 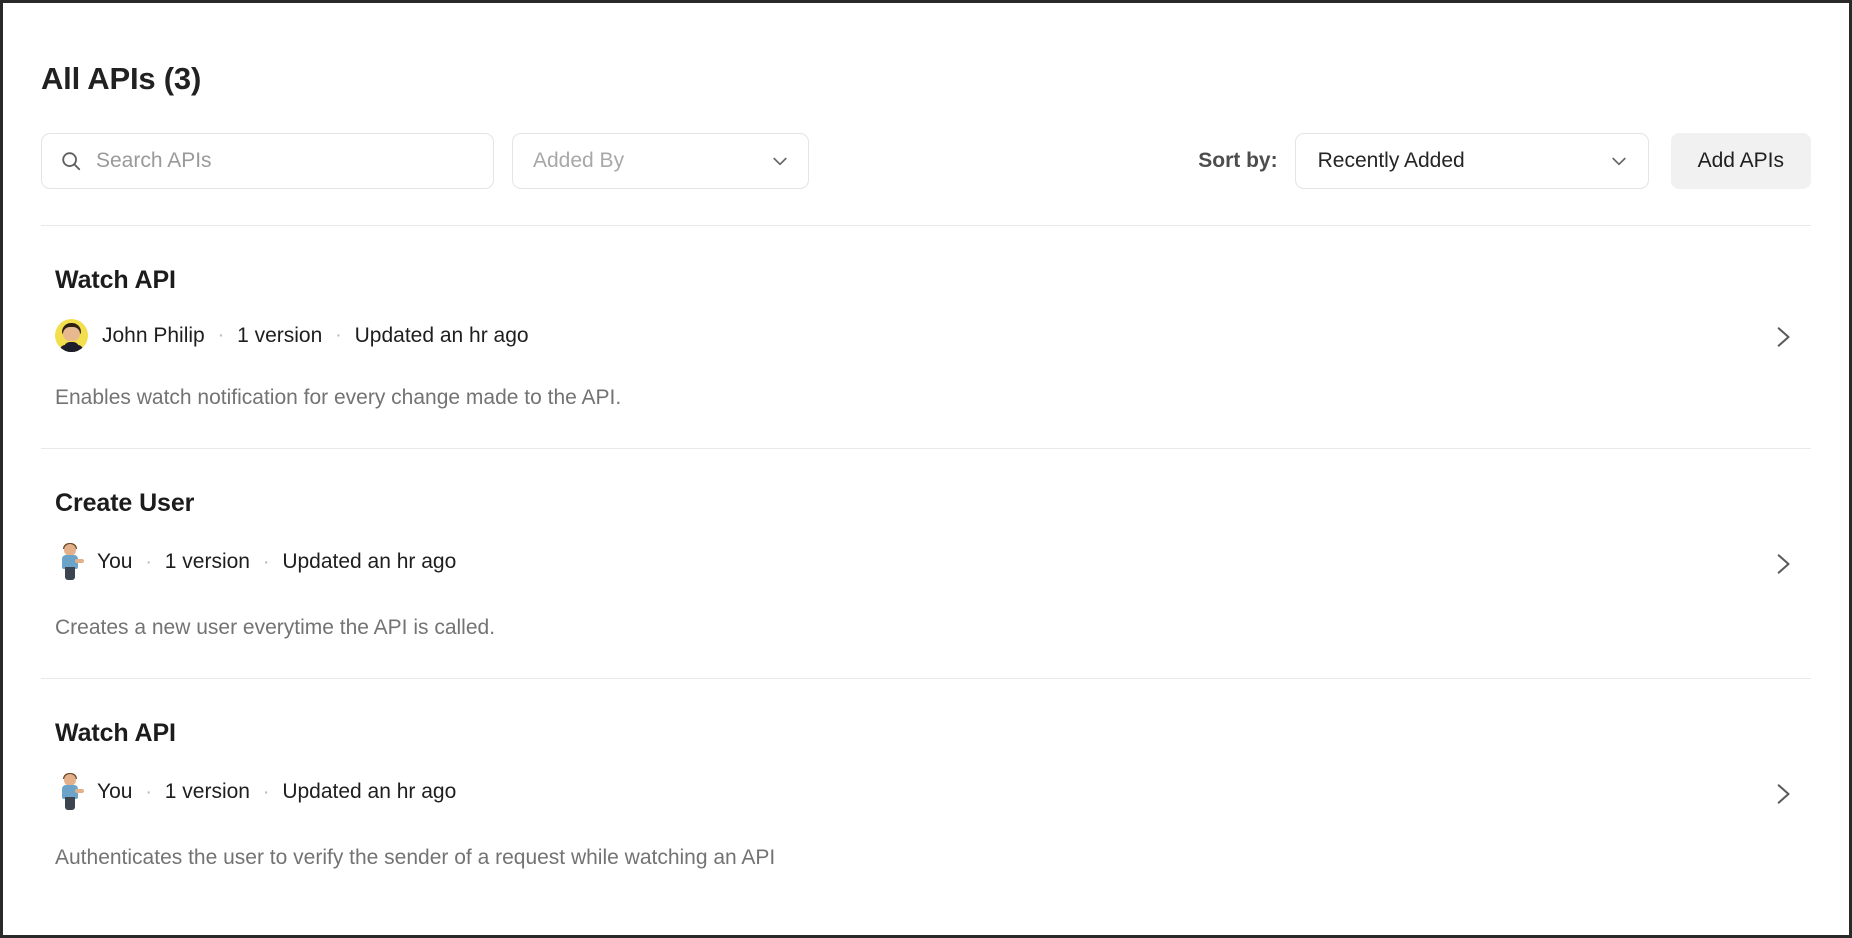 I want to click on search-input, so click(x=285, y=161).